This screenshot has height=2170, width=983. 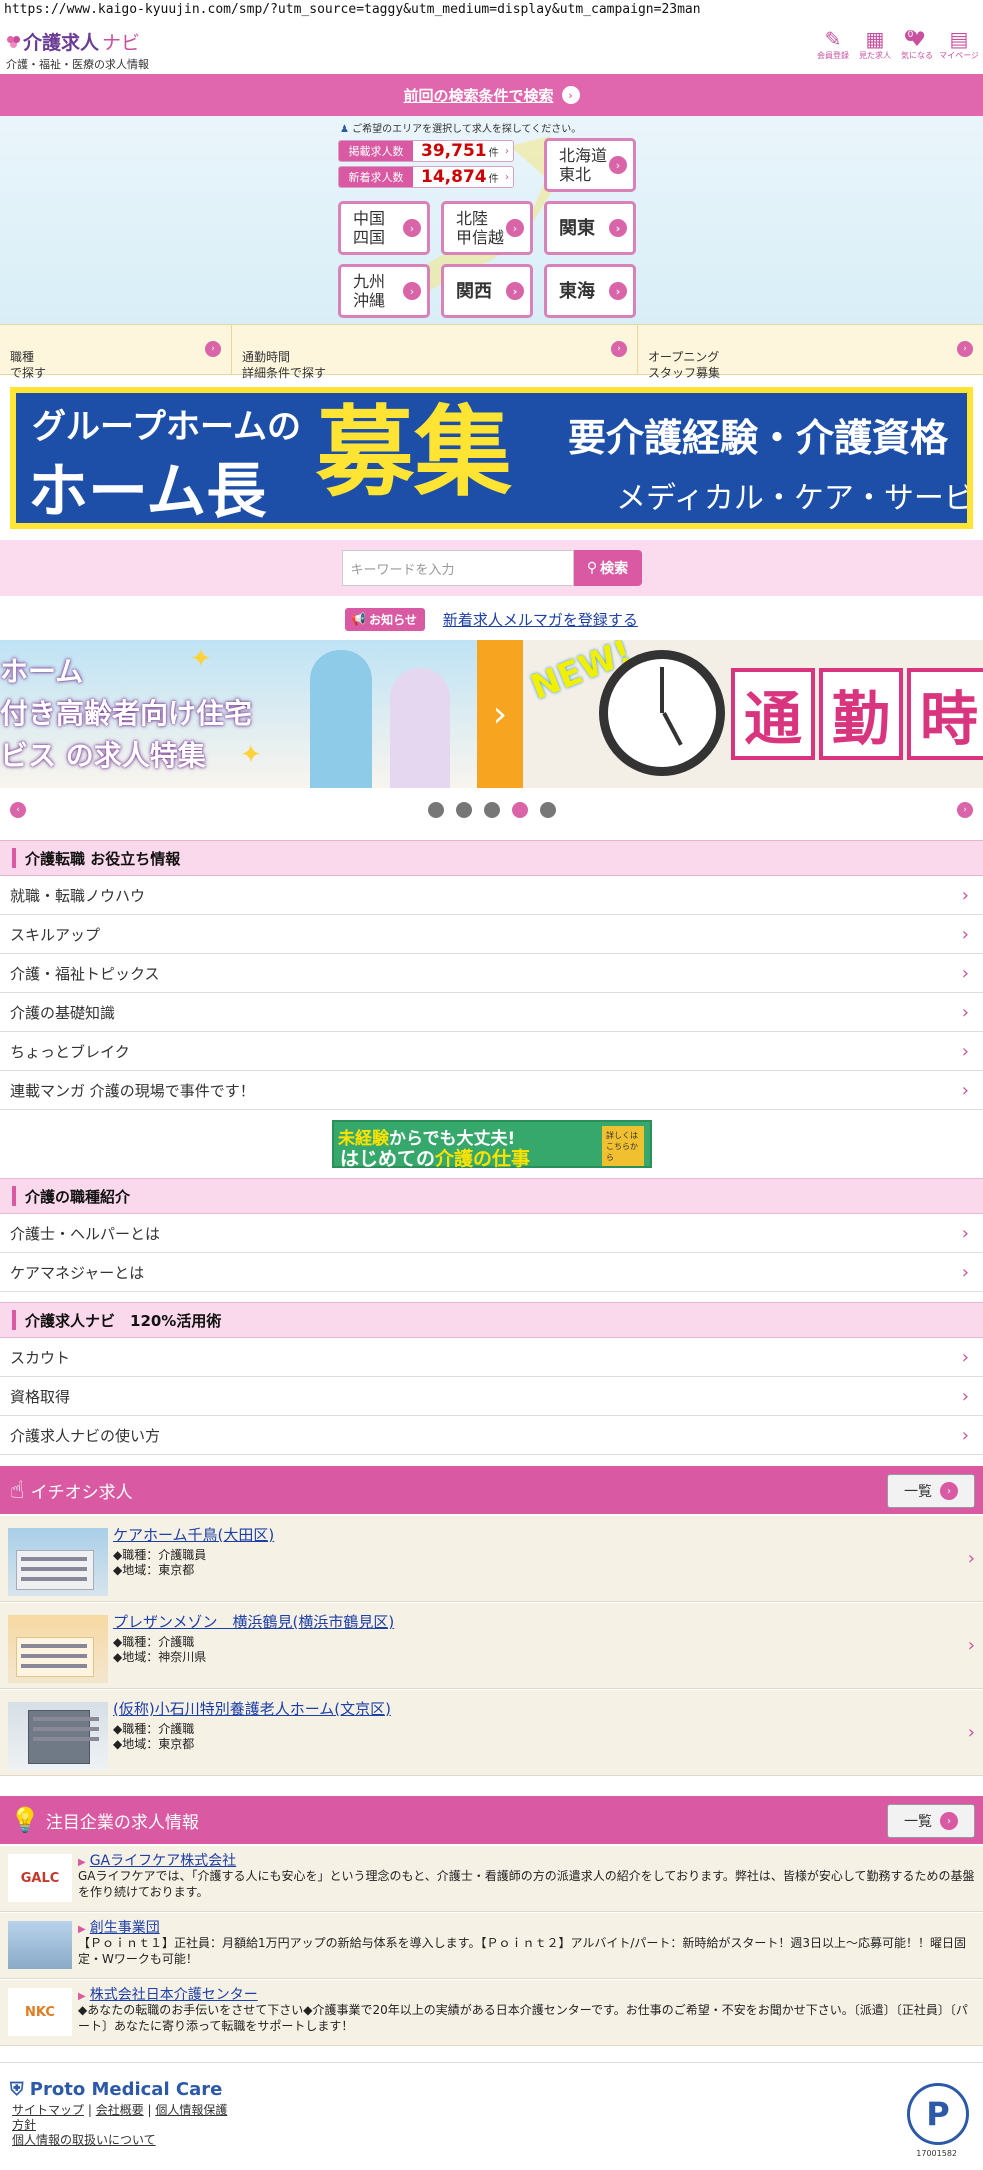 I want to click on carousel-prev-icon: ‹, so click(x=18, y=810).